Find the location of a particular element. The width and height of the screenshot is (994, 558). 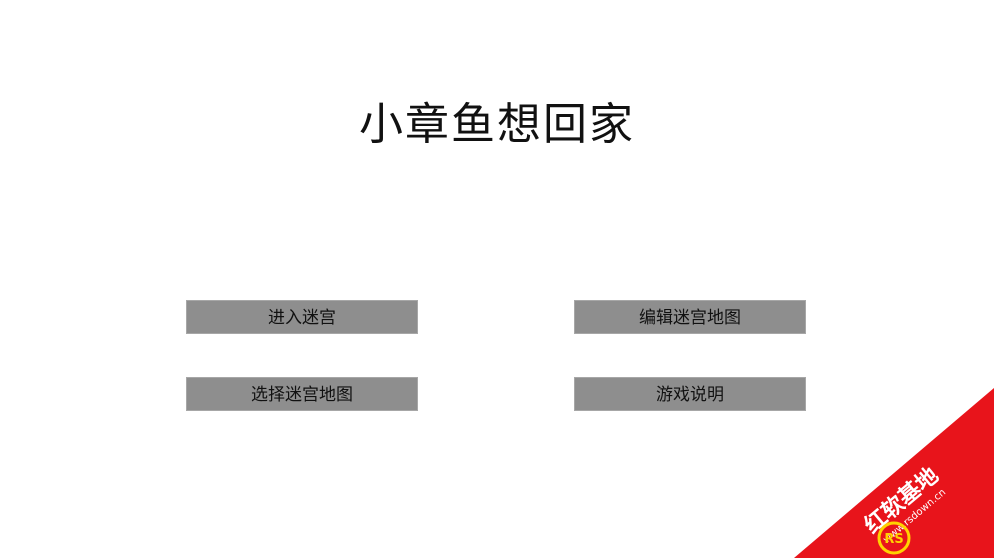

watermark-rs-logo-text: RS is located at coordinates (893, 539).